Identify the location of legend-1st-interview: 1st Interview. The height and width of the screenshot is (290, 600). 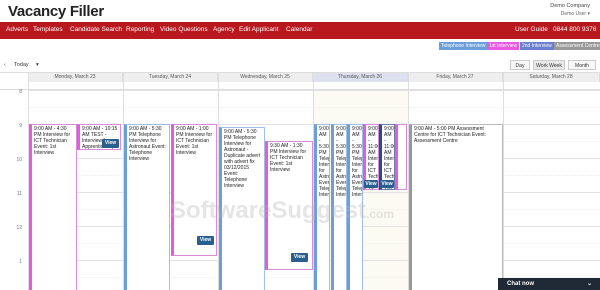
(503, 46).